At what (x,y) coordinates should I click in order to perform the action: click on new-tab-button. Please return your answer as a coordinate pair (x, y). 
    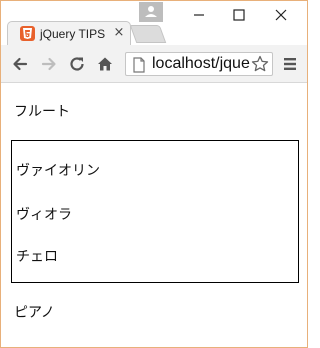
    Looking at the image, I should click on (148, 34).